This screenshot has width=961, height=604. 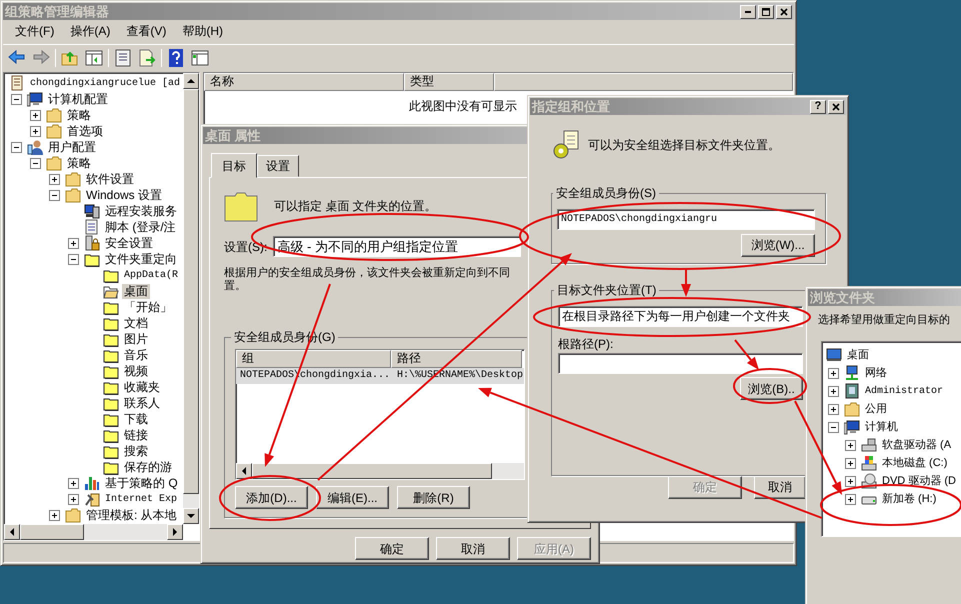 I want to click on pane-icon, so click(x=200, y=58).